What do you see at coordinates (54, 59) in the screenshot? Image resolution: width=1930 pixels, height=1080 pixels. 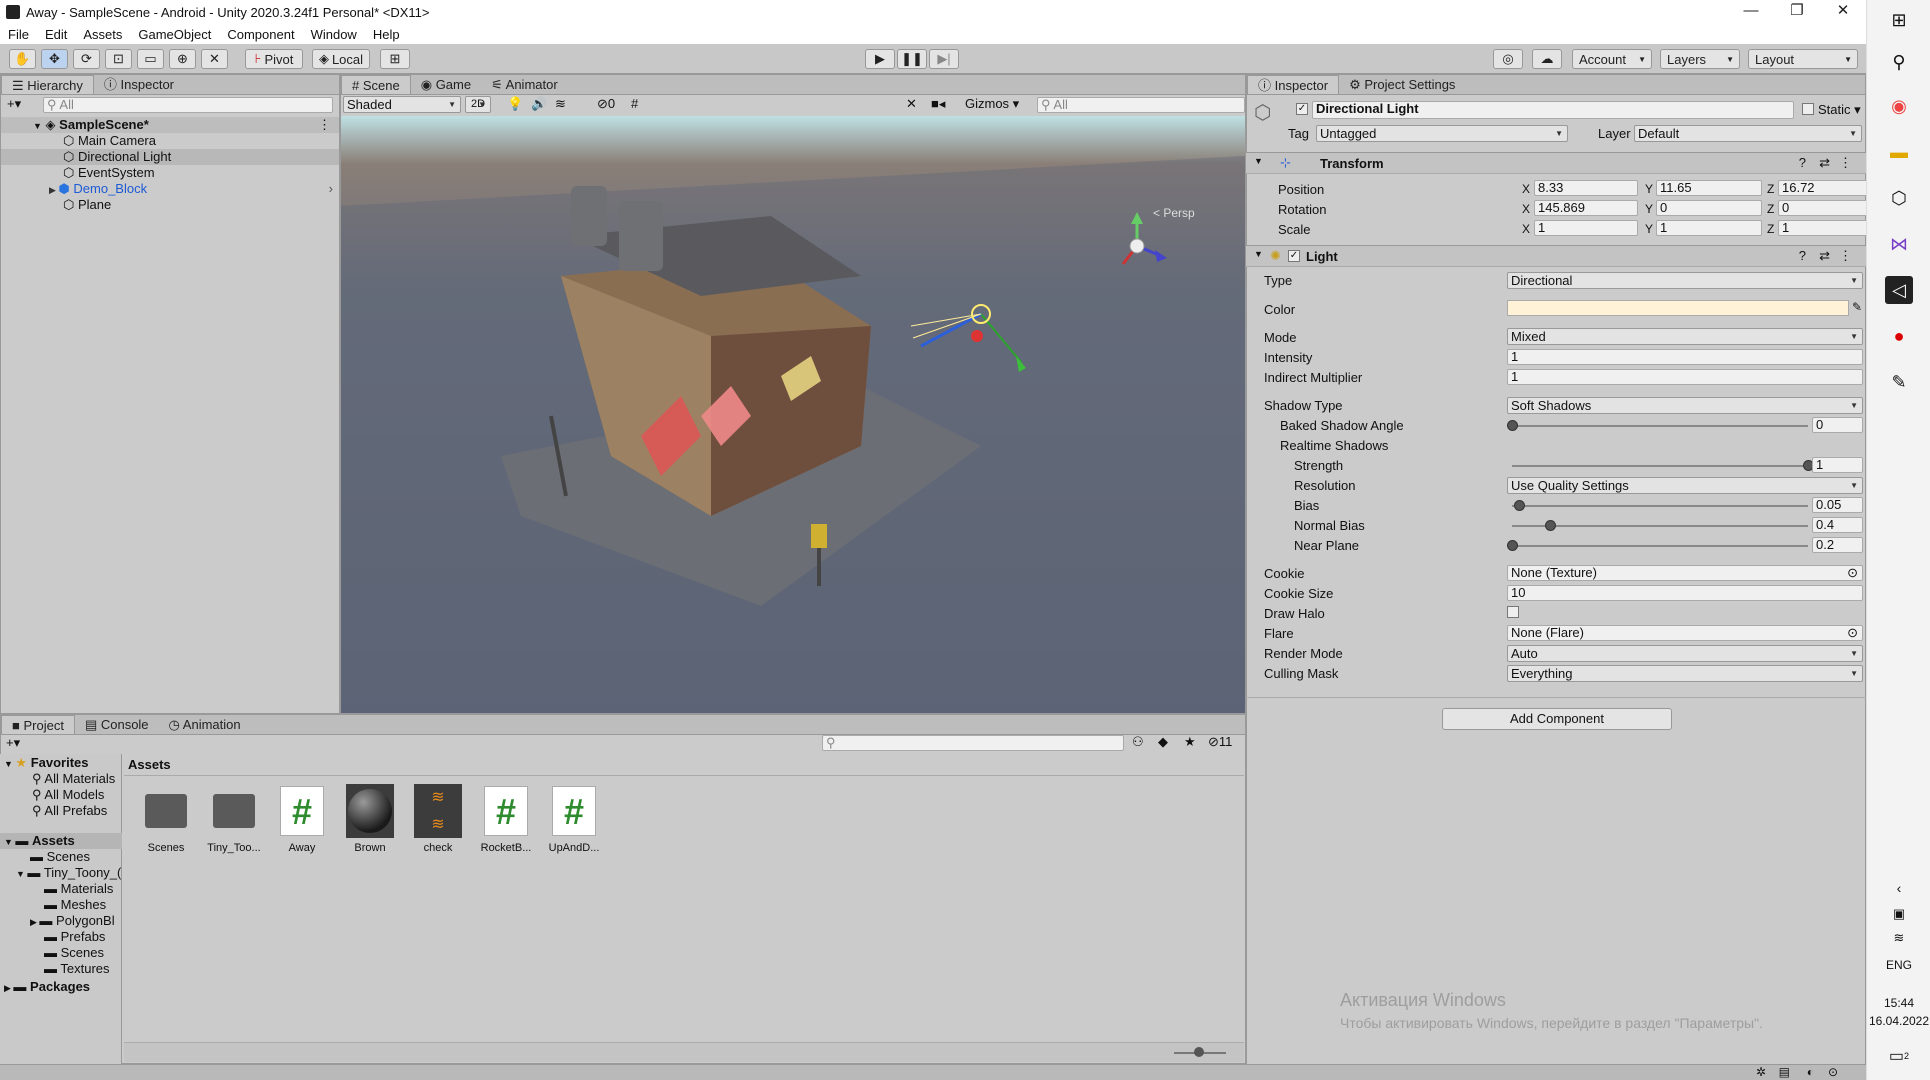 I see `move-tool-icon: ✥` at bounding box center [54, 59].